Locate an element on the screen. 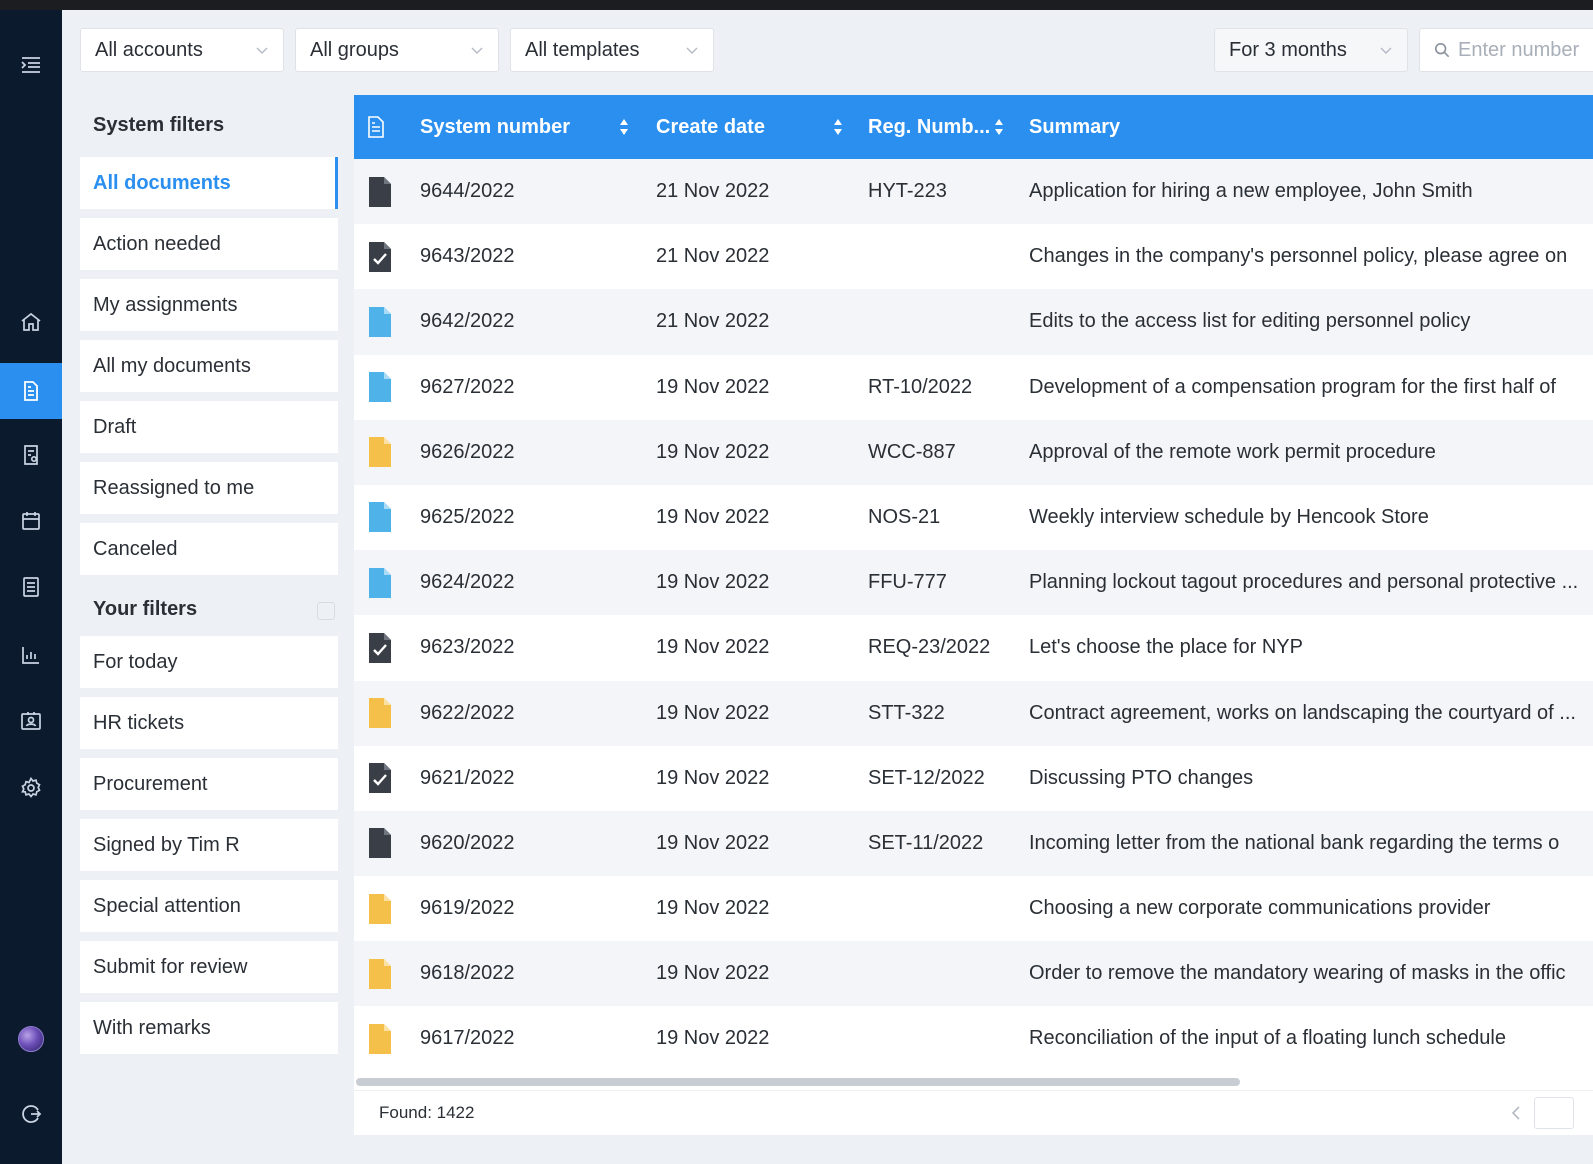 Image resolution: width=1593 pixels, height=1164 pixels. cell-reg-number: STT-322 is located at coordinates (906, 712).